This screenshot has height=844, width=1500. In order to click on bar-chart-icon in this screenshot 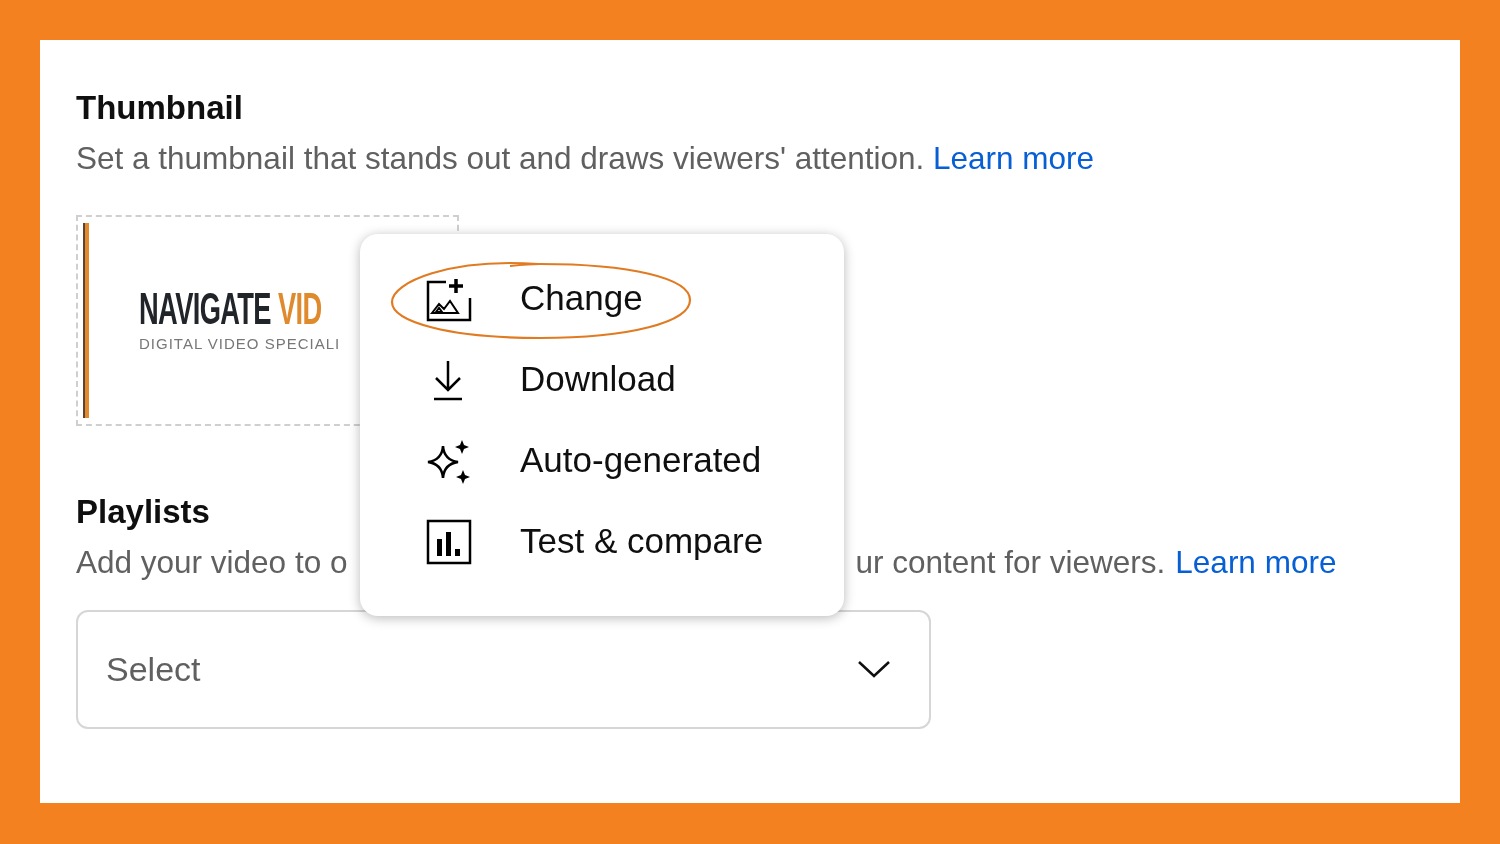, I will do `click(449, 541)`.